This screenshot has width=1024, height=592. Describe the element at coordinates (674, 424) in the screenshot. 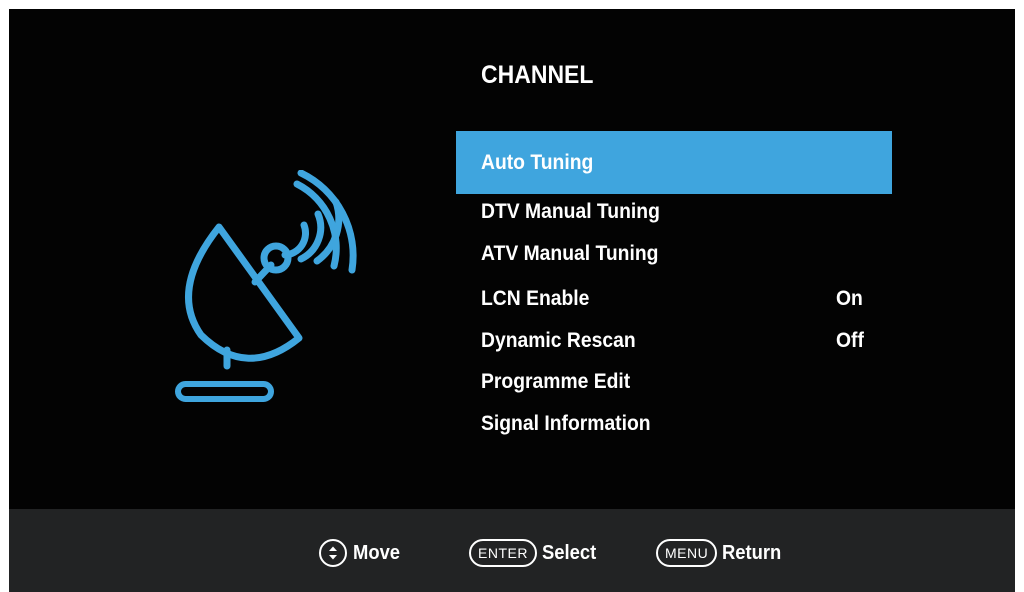

I see `menu-item-signal-information: Signal Information` at that location.